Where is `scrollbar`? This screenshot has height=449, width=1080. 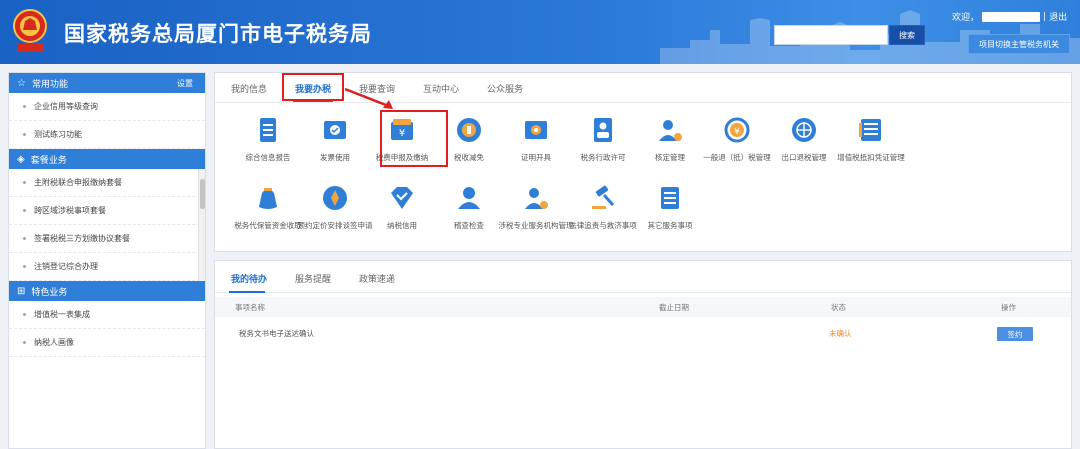 scrollbar is located at coordinates (201, 226).